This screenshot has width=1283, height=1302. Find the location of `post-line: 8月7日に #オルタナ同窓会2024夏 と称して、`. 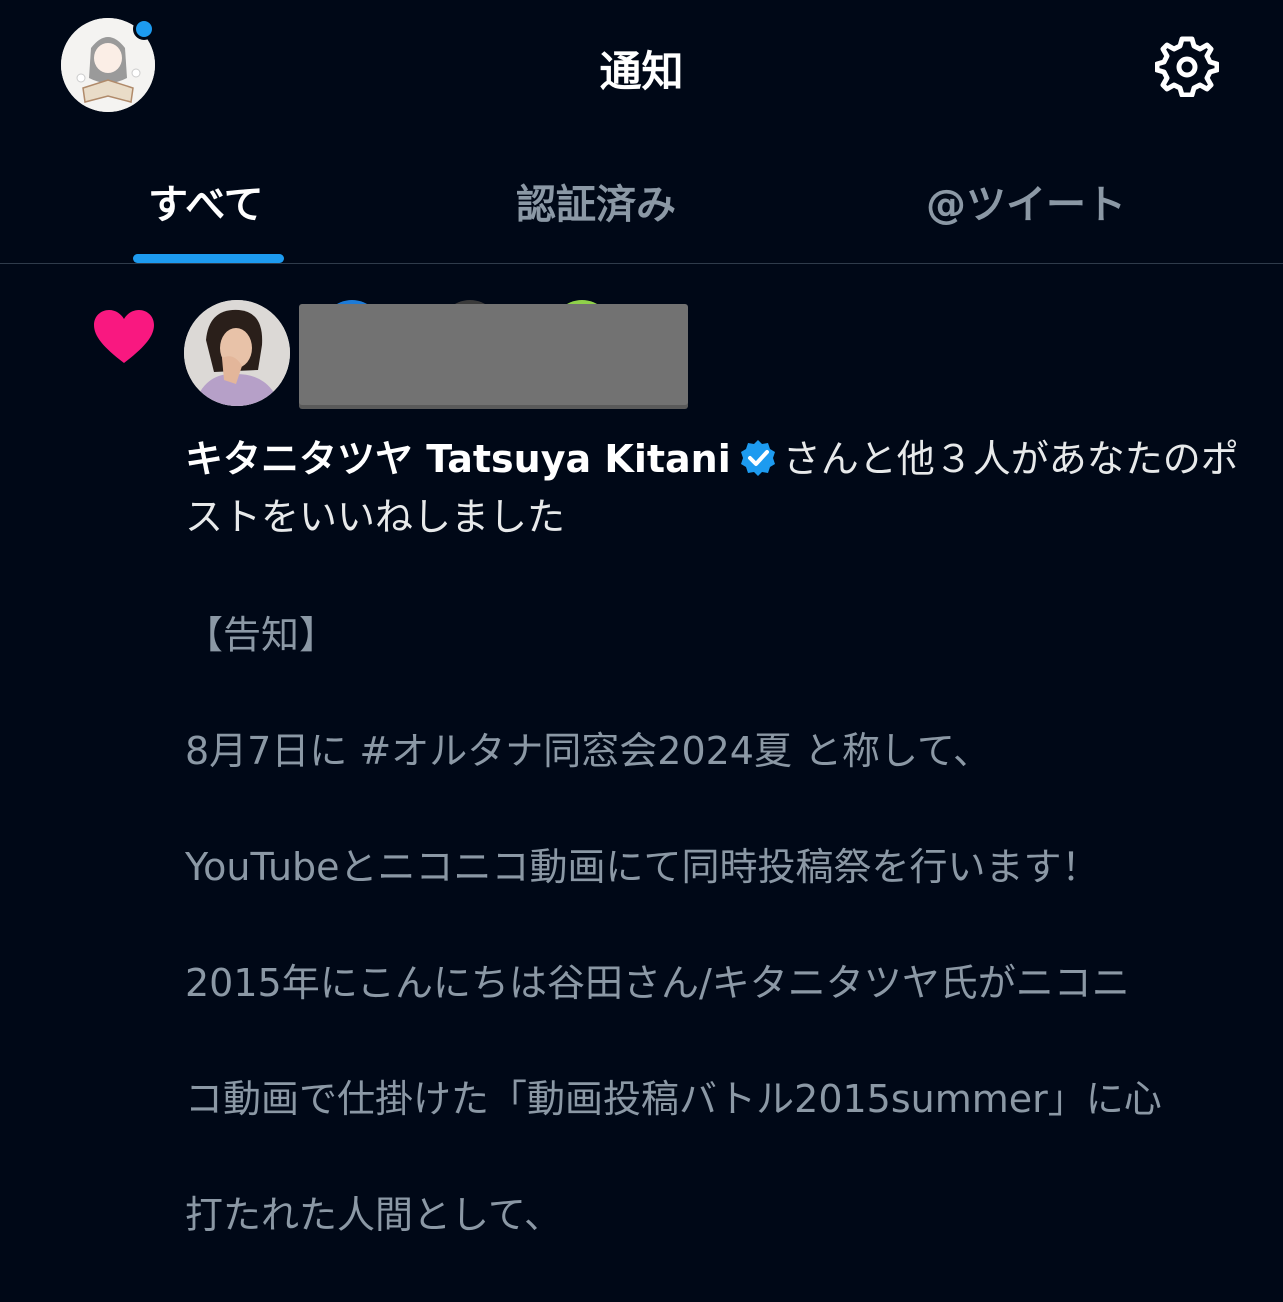

post-line: 8月7日に #オルタナ同窓会2024夏 と称して、 is located at coordinates (588, 751).